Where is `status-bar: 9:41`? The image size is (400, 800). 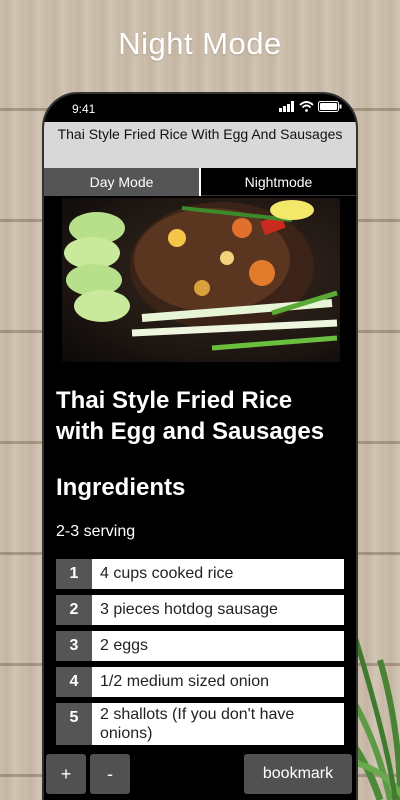 status-bar: 9:41 is located at coordinates (200, 108).